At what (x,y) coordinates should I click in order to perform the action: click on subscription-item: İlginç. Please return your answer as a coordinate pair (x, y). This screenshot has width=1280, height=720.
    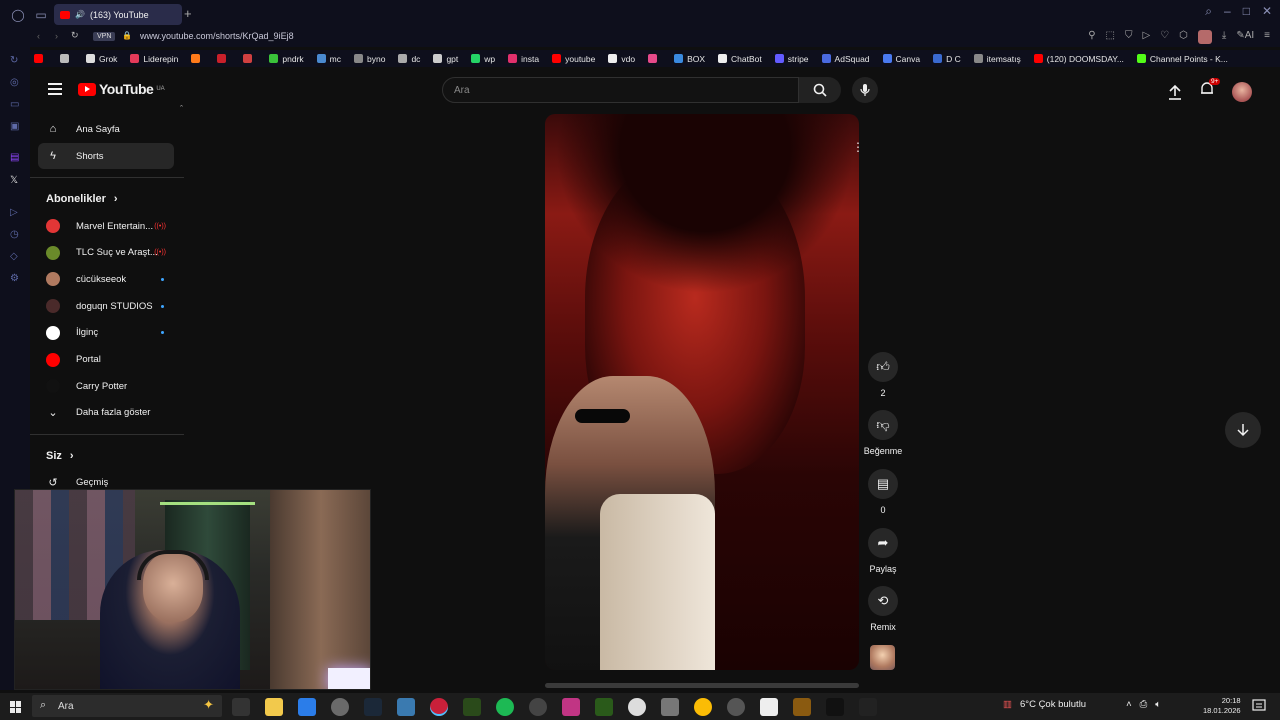
    Looking at the image, I should click on (106, 333).